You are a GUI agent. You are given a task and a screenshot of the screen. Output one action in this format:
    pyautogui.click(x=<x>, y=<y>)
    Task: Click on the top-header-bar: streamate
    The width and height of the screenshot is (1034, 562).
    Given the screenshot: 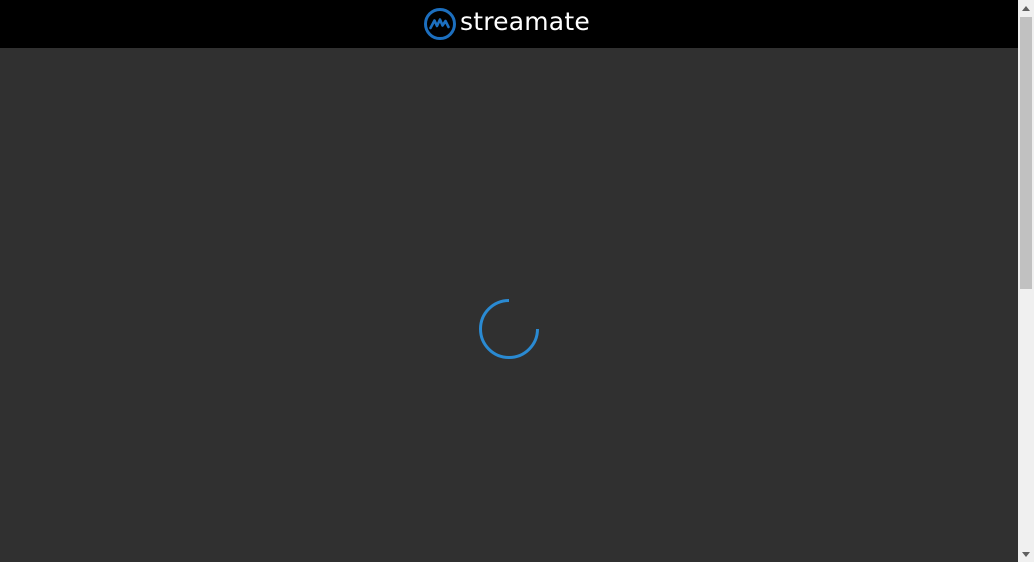 What is the action you would take?
    pyautogui.click(x=509, y=24)
    